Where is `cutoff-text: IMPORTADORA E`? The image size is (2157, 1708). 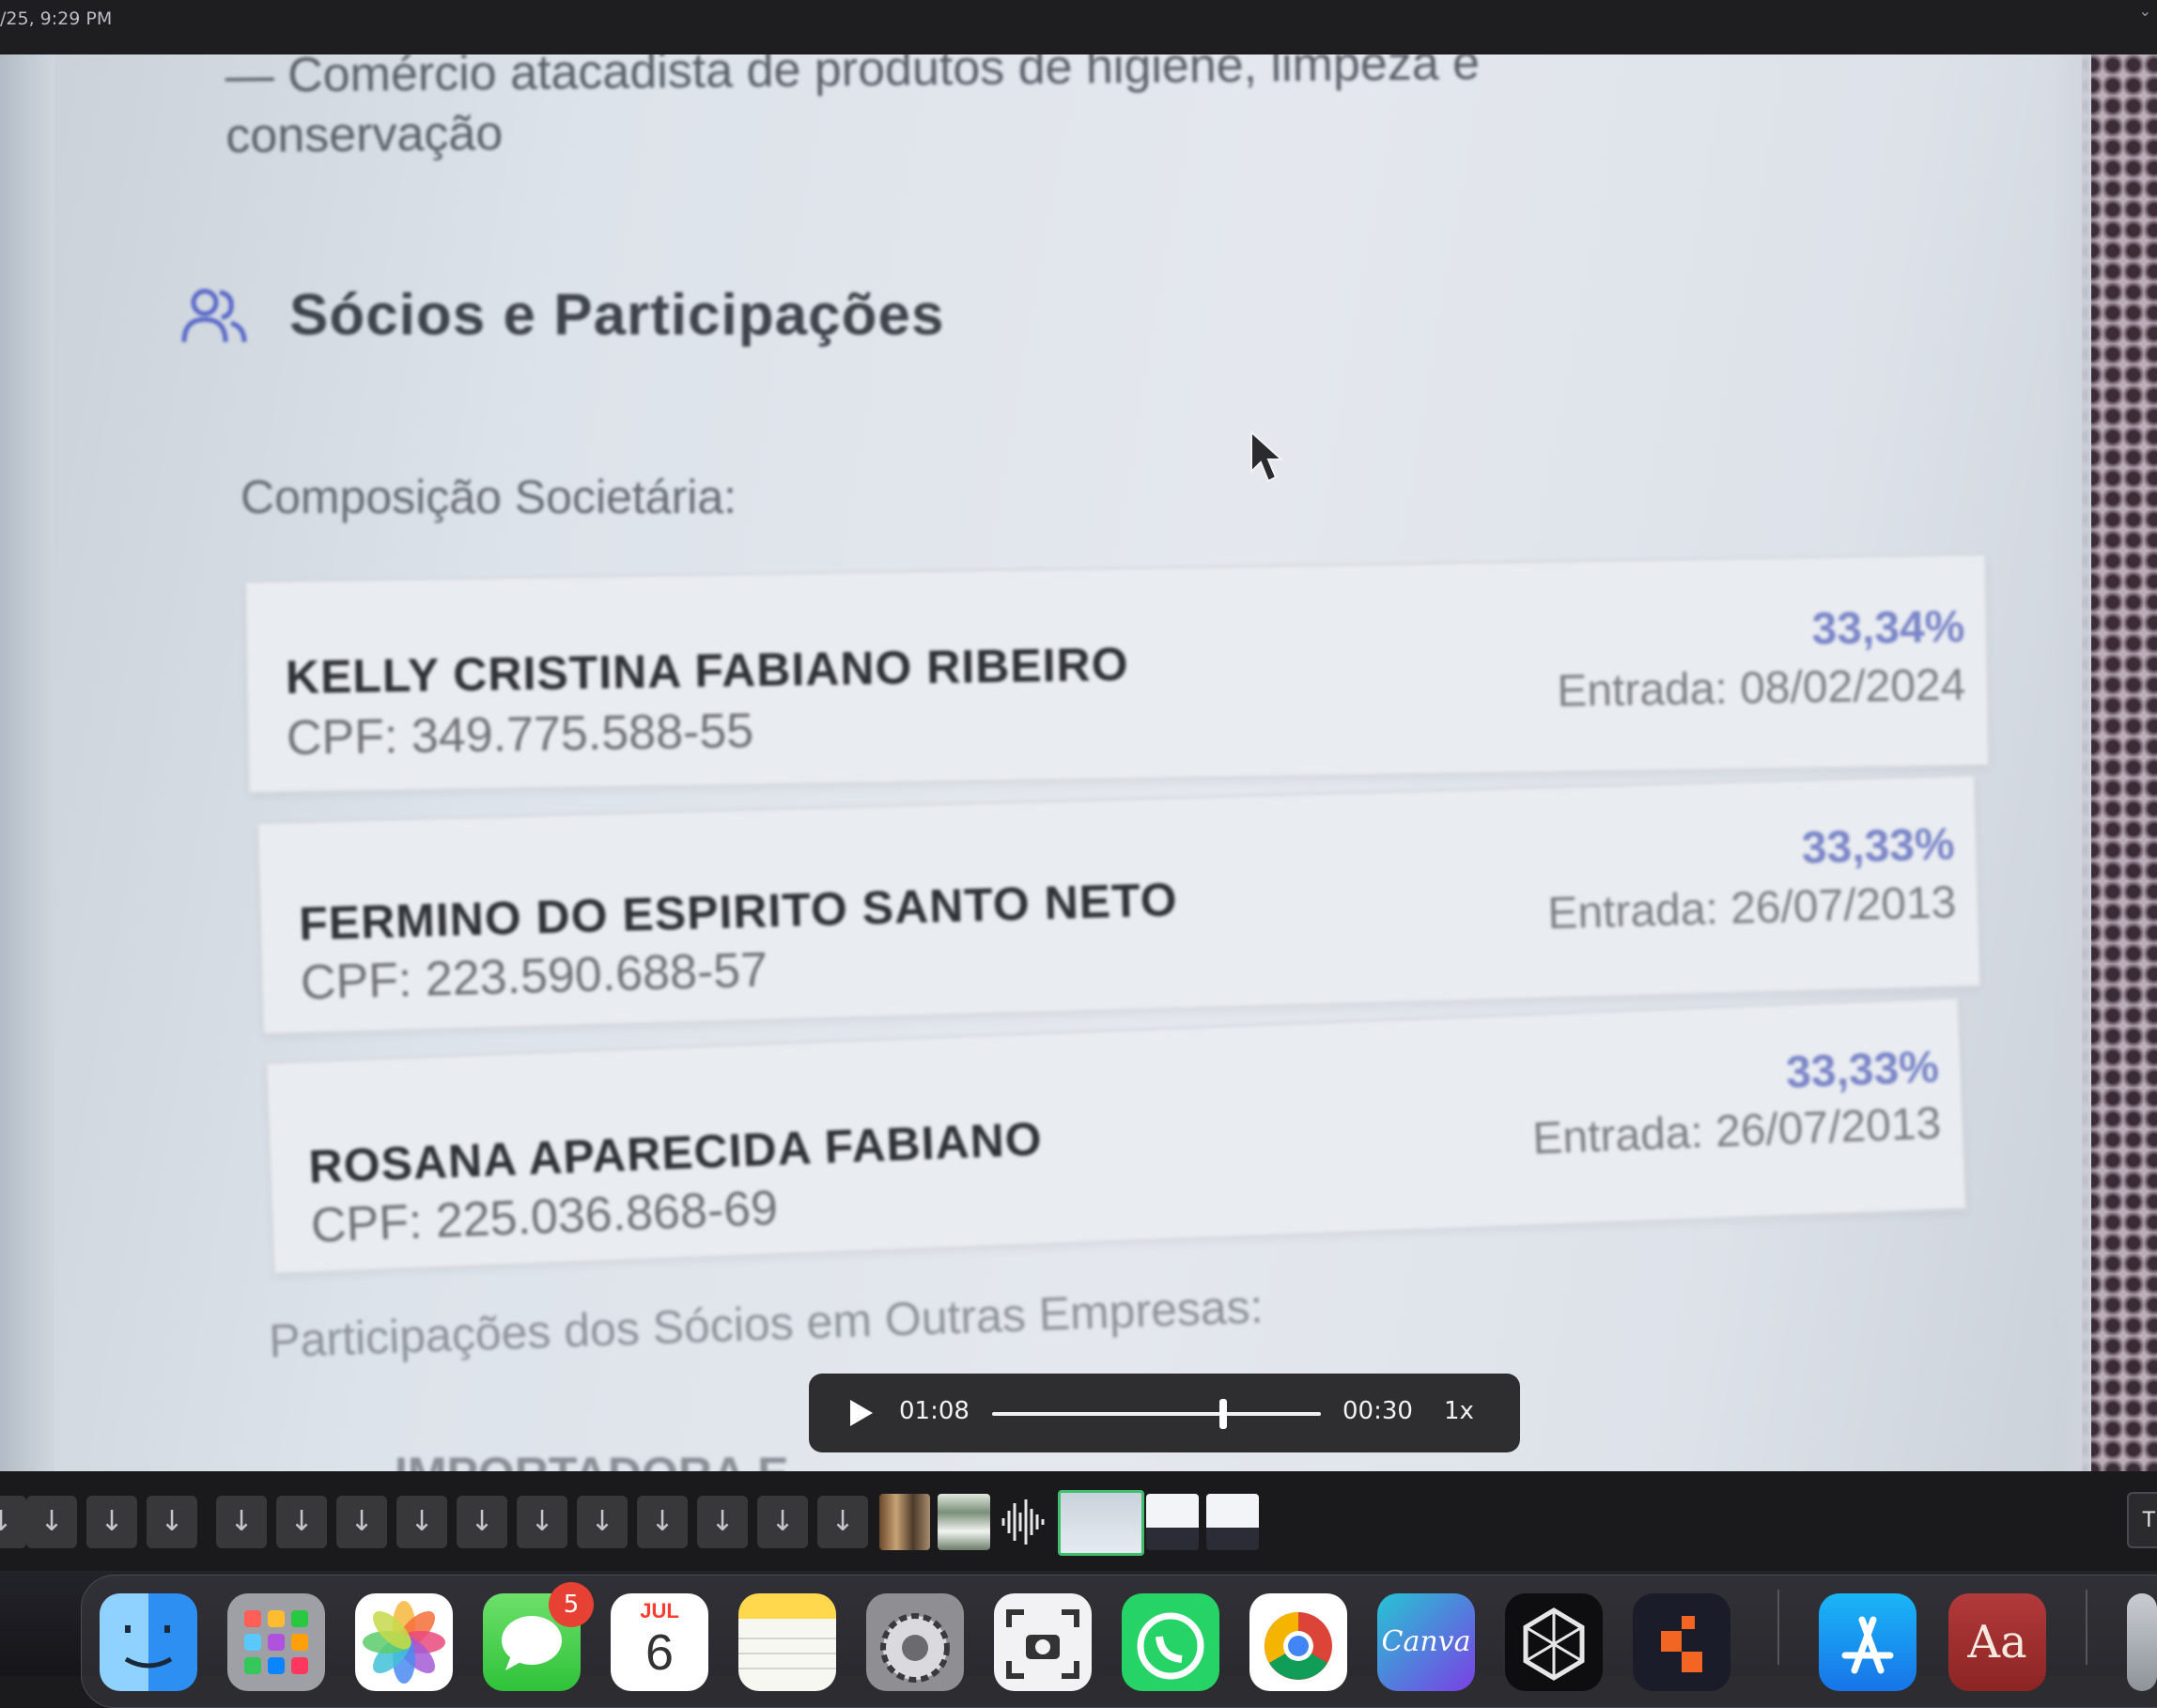
cutoff-text: IMPORTADORA E is located at coordinates (591, 1459).